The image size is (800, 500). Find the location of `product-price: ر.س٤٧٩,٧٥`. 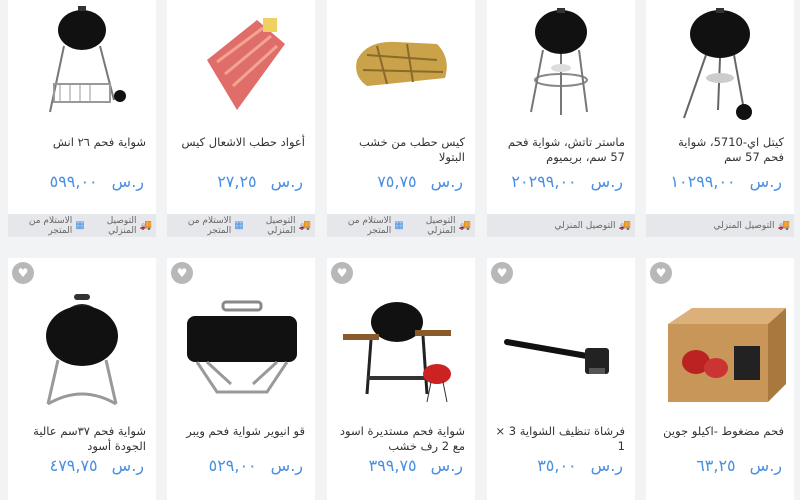

product-price: ر.س٤٧٩,٧٥ is located at coordinates (96, 465).